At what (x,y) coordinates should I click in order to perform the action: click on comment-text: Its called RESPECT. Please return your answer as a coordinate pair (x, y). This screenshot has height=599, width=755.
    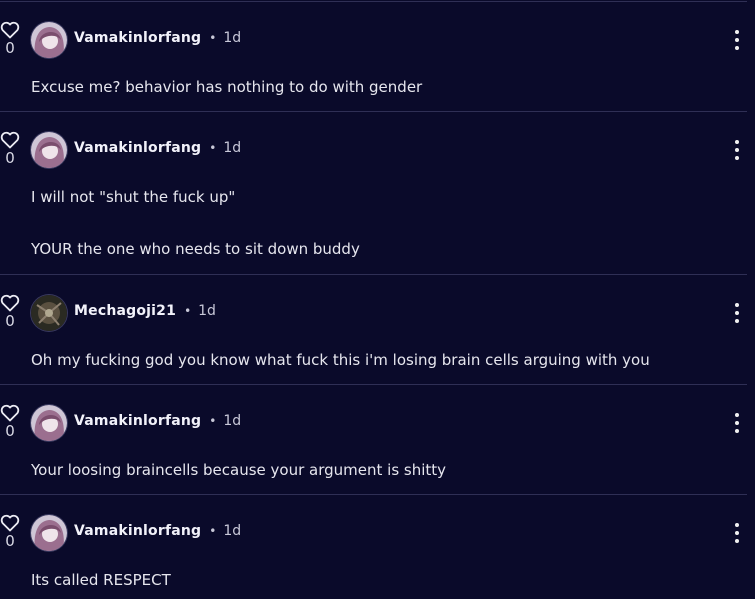
    Looking at the image, I should click on (101, 580).